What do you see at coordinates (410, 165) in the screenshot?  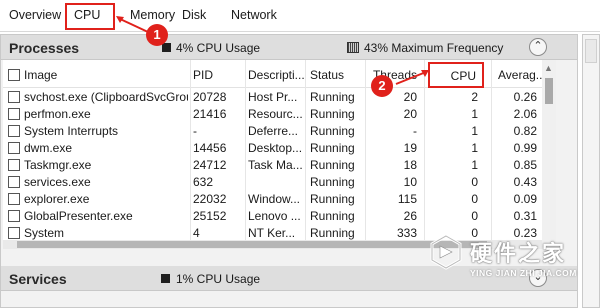 I see `cell-threads: 18` at bounding box center [410, 165].